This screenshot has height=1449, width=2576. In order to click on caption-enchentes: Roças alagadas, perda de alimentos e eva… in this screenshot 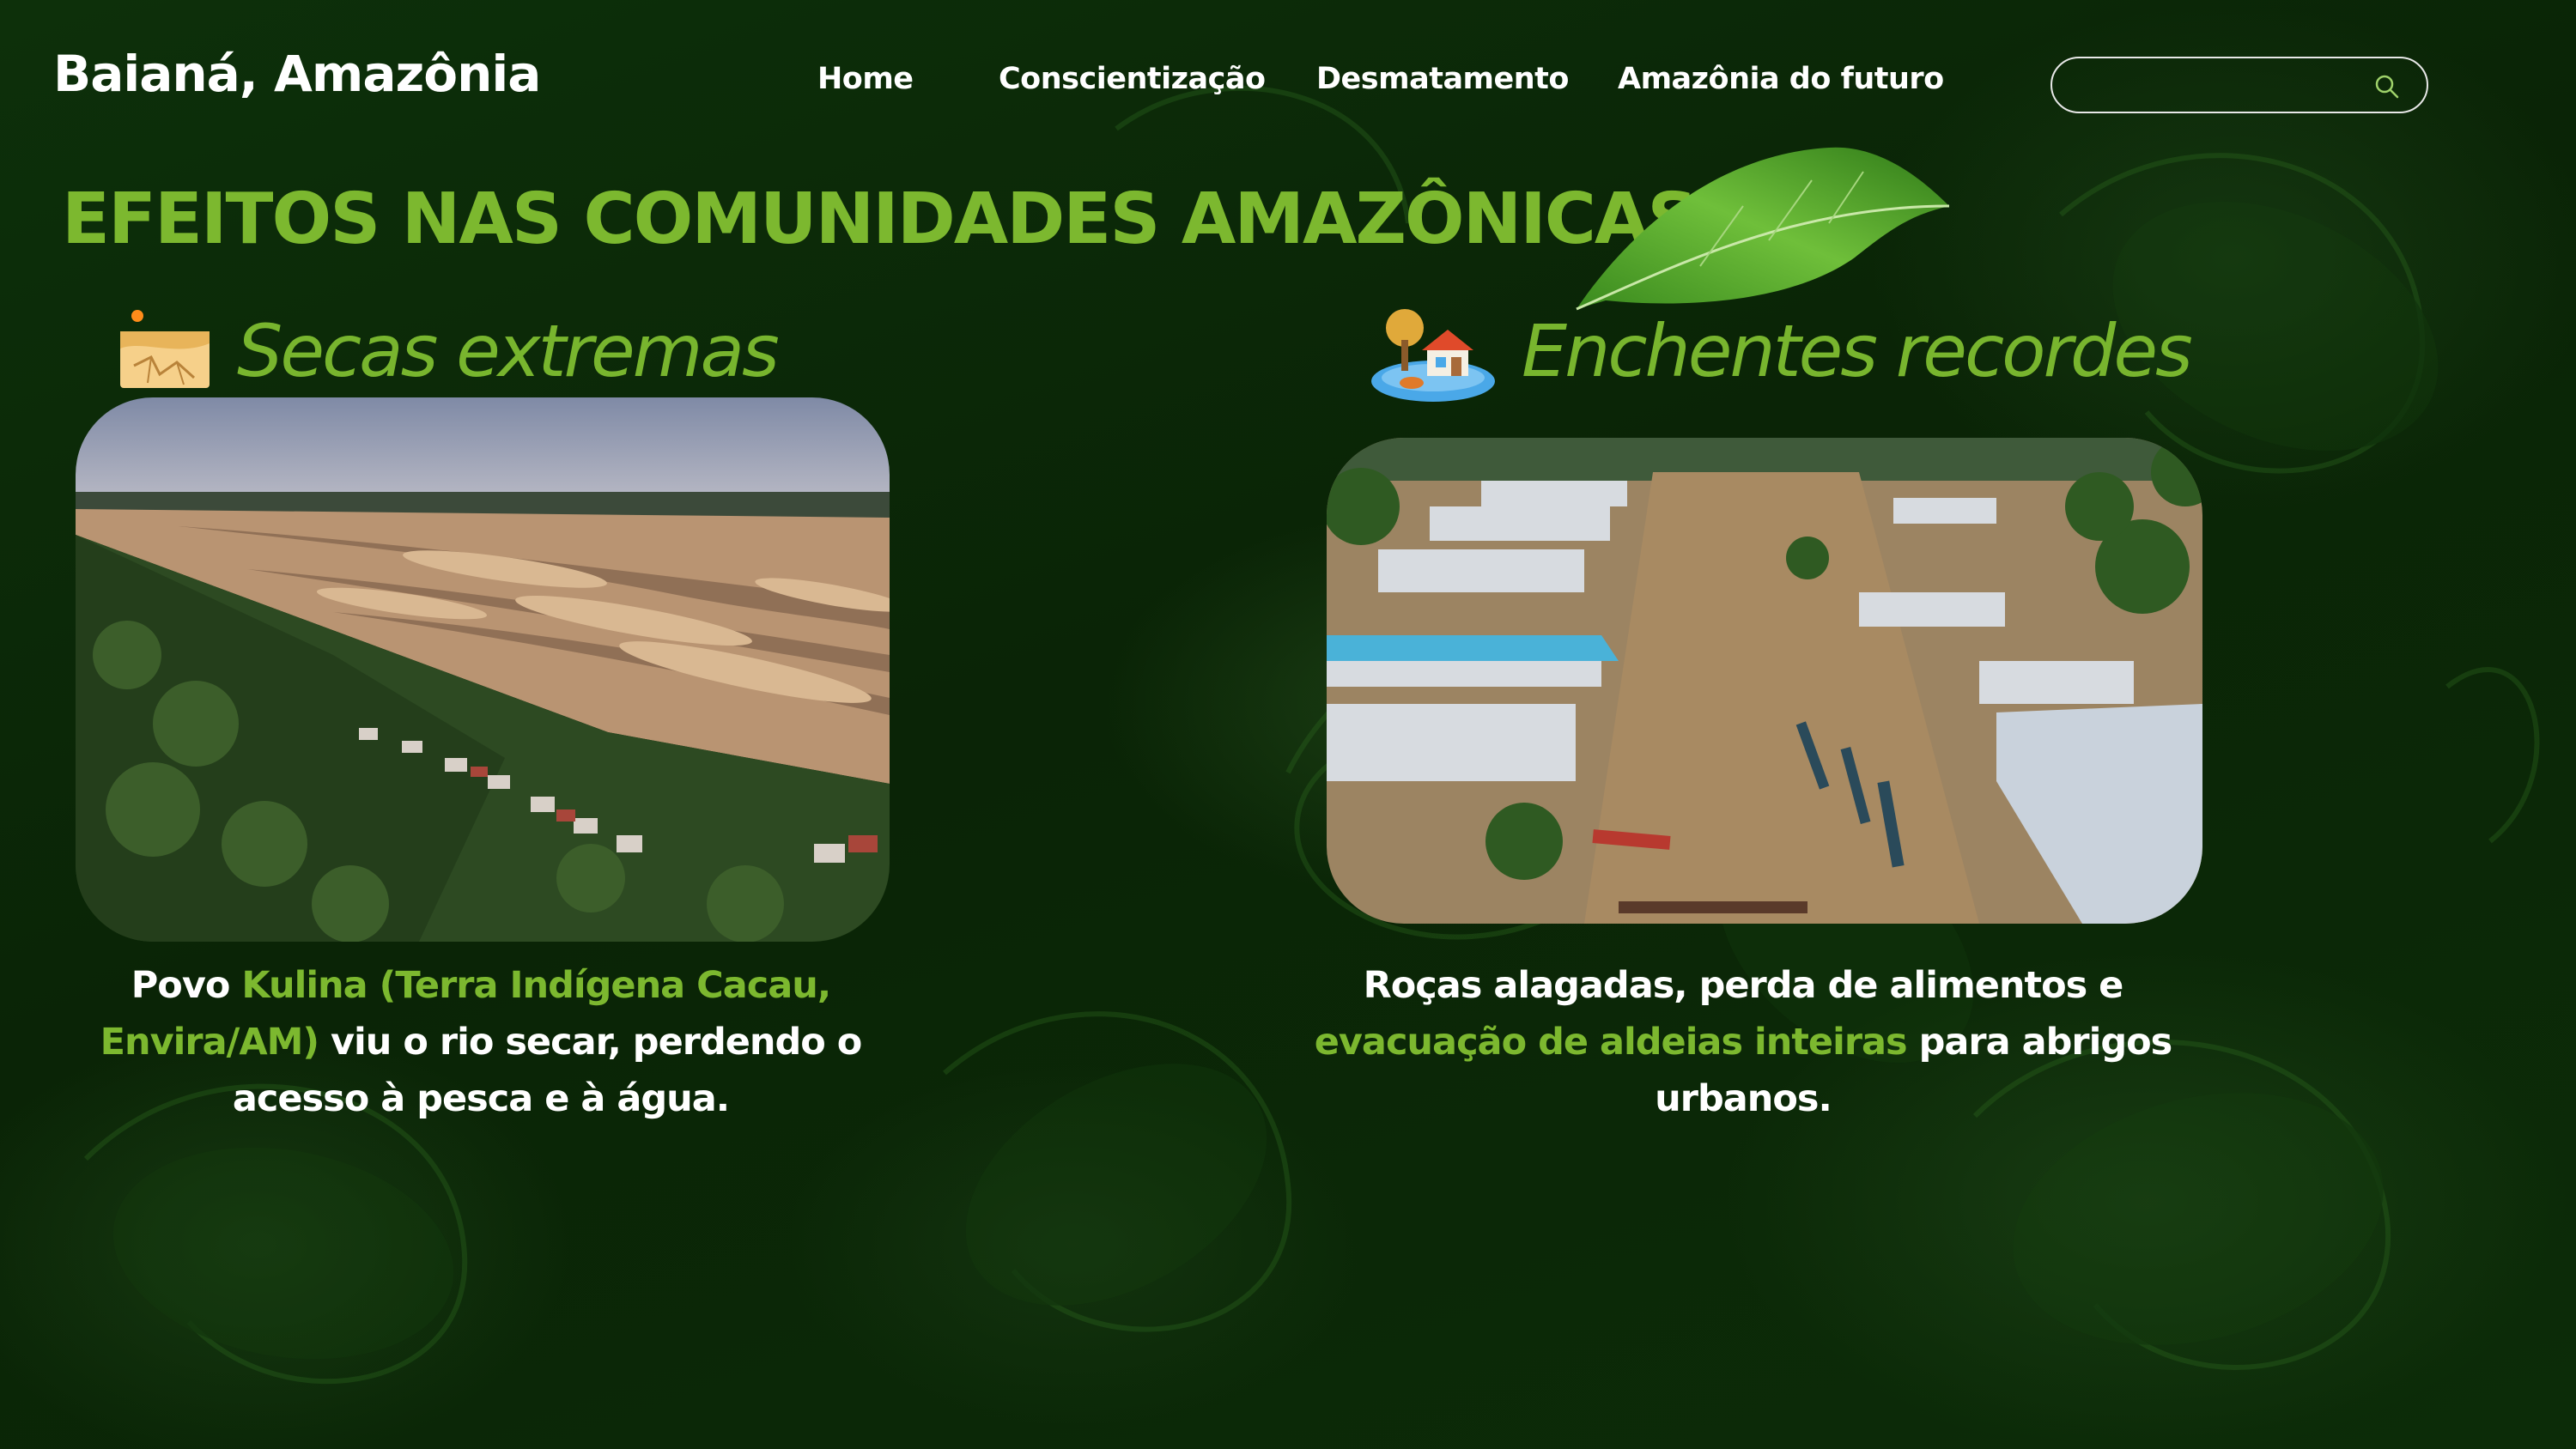, I will do `click(1743, 1042)`.